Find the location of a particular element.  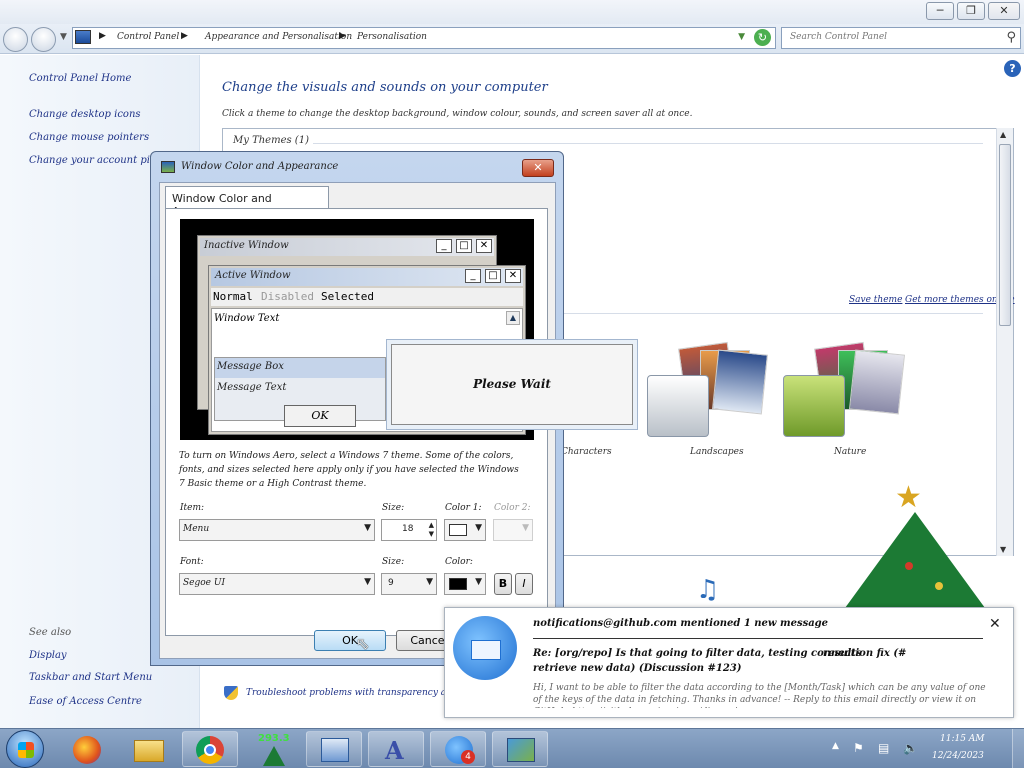

help-icon: ? is located at coordinates (1012, 68).